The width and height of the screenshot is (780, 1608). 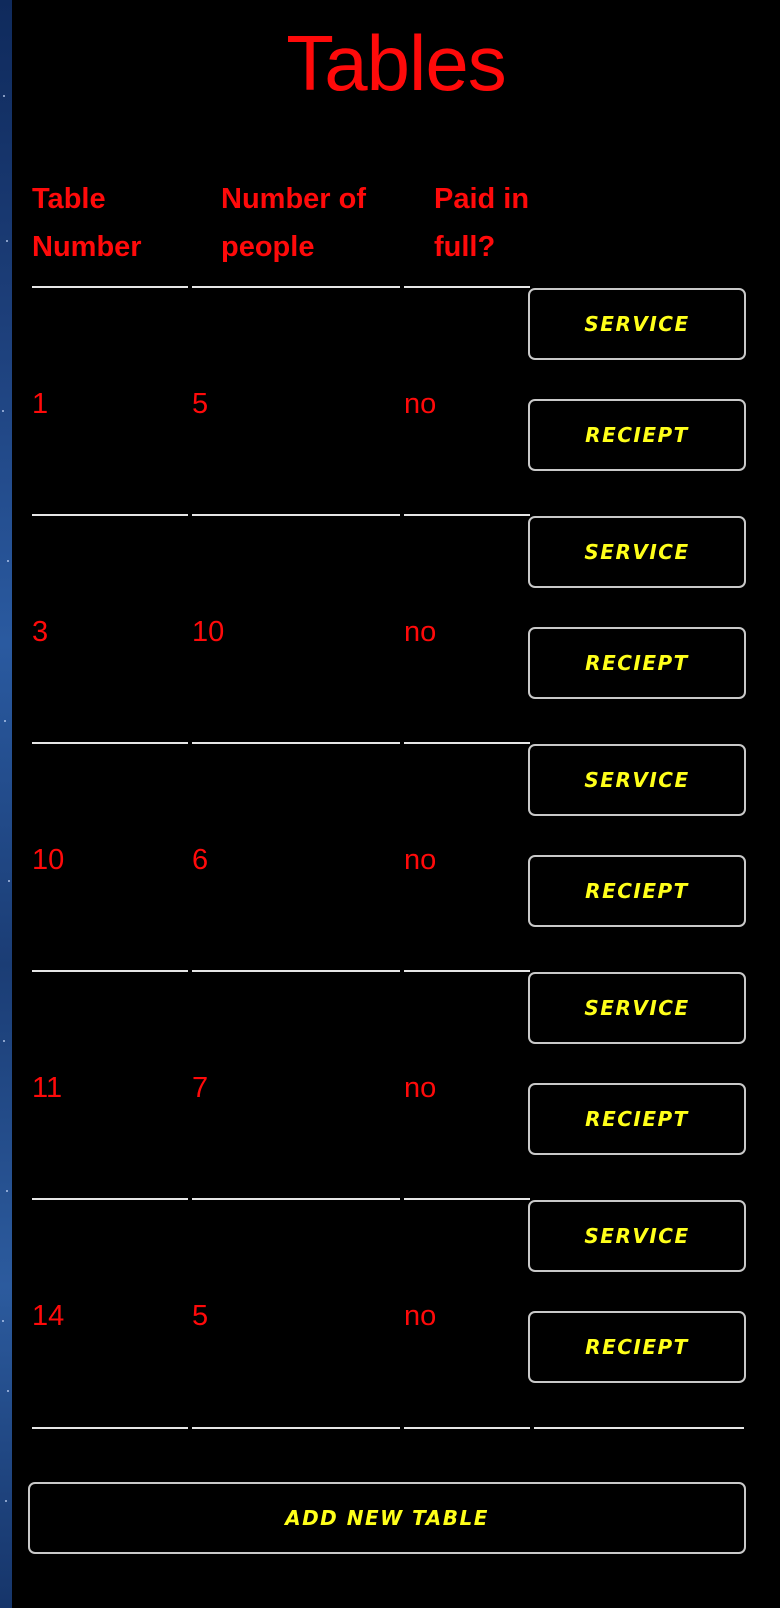 What do you see at coordinates (482, 223) in the screenshot?
I see `header-paid-in-full: Paid in full?` at bounding box center [482, 223].